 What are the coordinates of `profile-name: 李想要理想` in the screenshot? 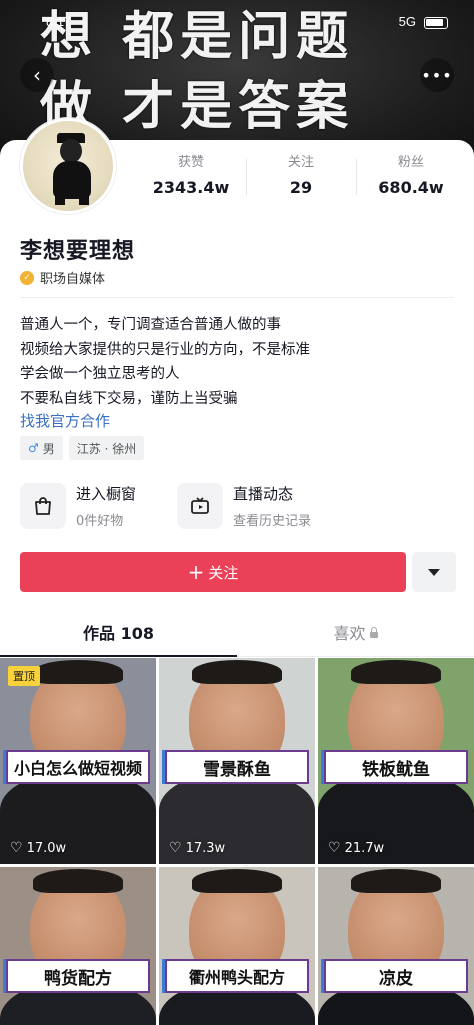 It's located at (78, 251).